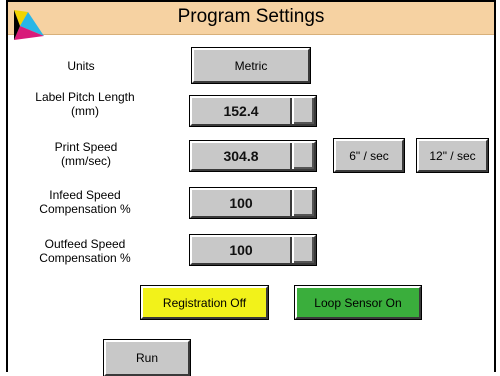 The height and width of the screenshot is (376, 500). I want to click on label-pitch-adjust-handle, so click(303, 111).